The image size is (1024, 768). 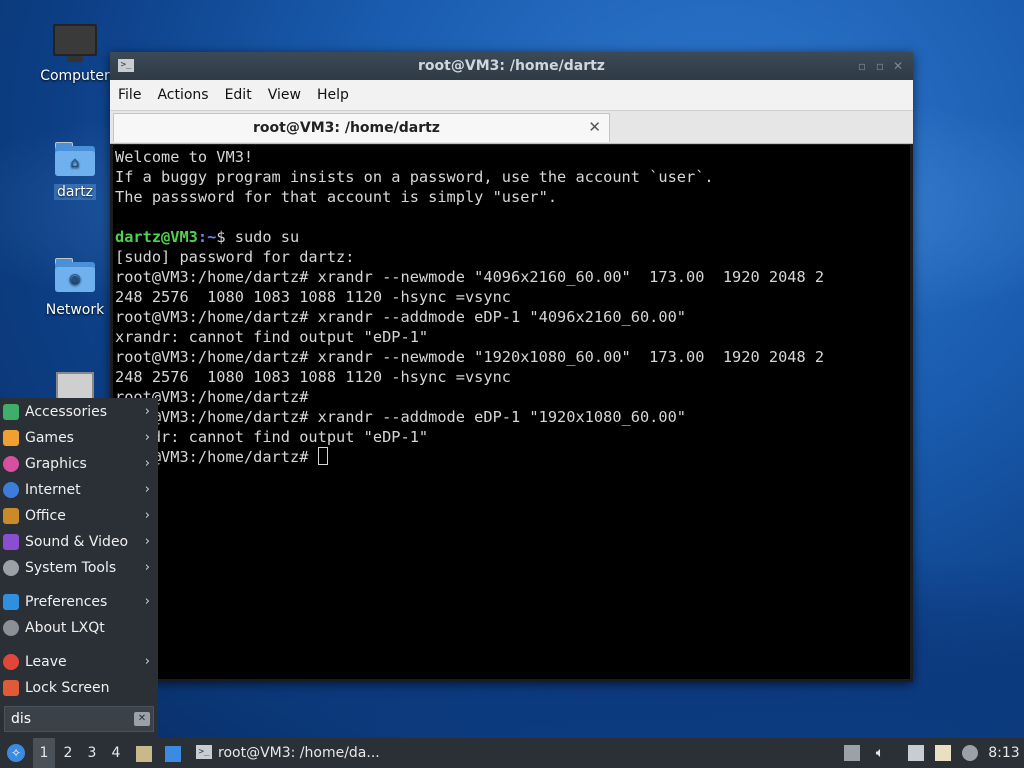 I want to click on computer-icon, so click(x=75, y=43).